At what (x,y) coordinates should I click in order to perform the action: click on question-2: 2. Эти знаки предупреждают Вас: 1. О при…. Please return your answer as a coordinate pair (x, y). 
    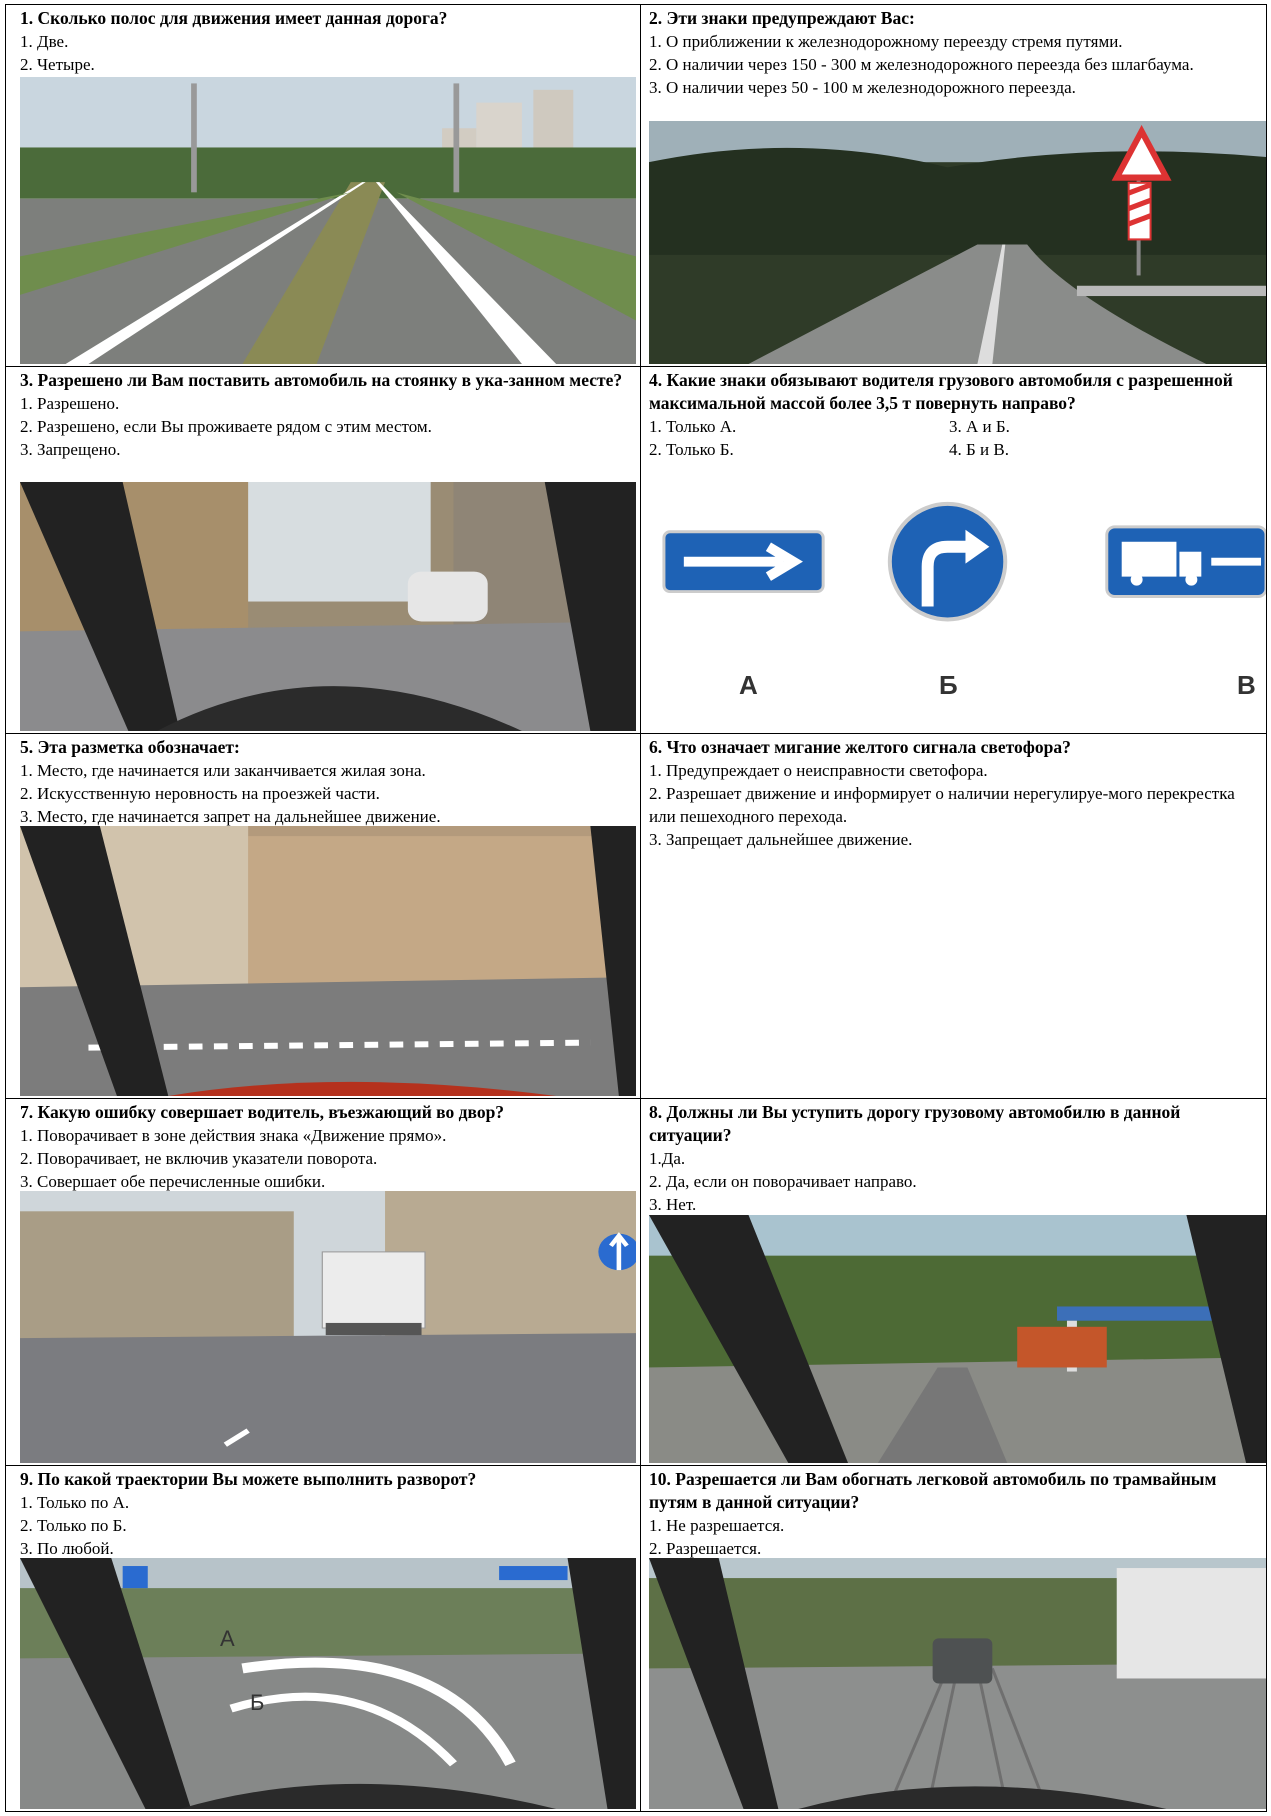
    Looking at the image, I should click on (953, 186).